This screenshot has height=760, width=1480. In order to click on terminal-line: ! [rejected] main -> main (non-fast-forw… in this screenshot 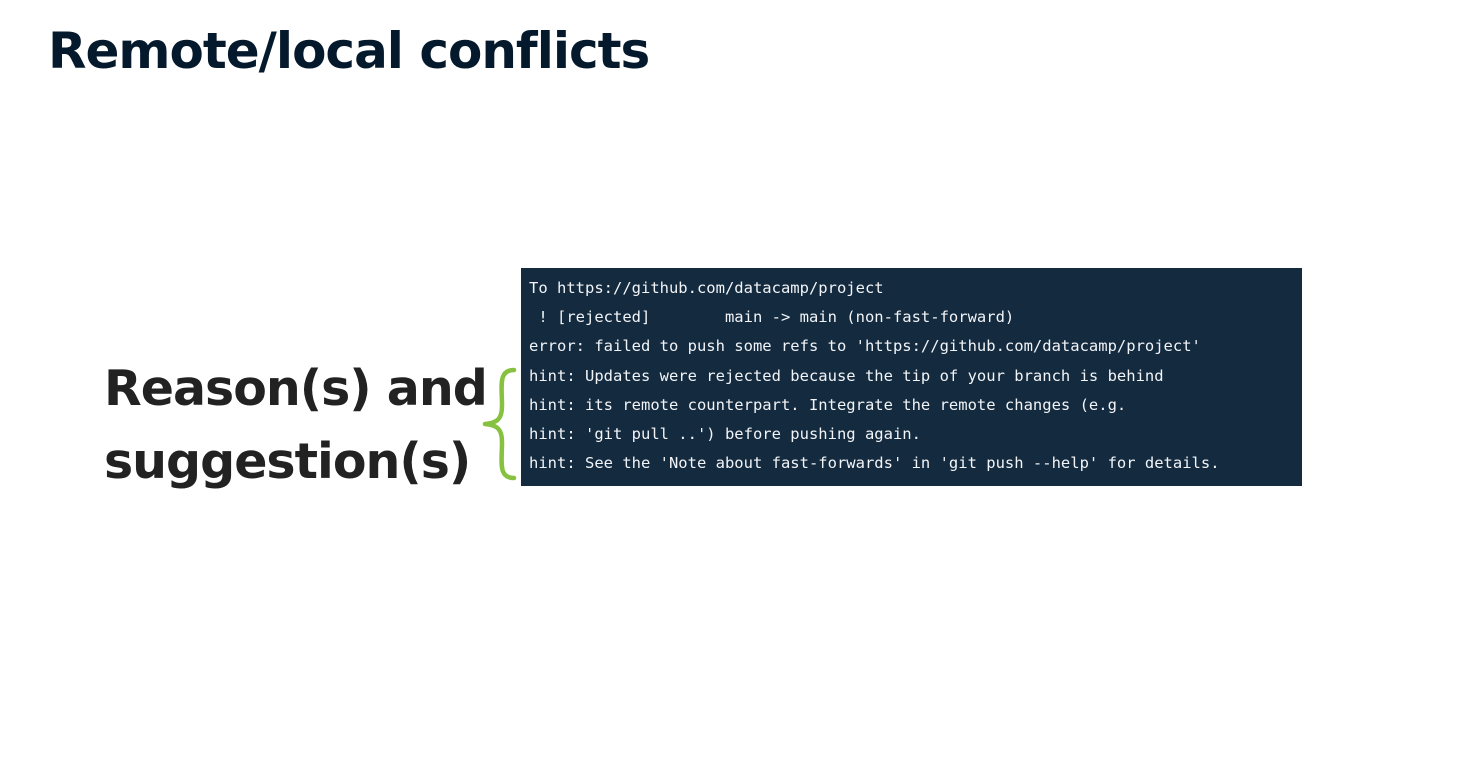, I will do `click(772, 317)`.